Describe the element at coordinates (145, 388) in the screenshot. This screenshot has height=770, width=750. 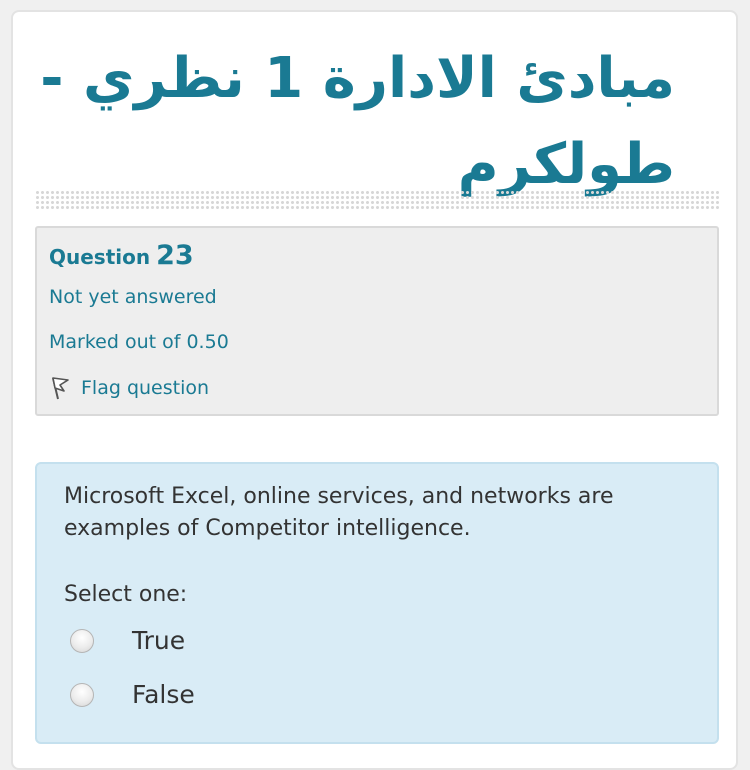
I see `flag-question-label: Flag question` at that location.